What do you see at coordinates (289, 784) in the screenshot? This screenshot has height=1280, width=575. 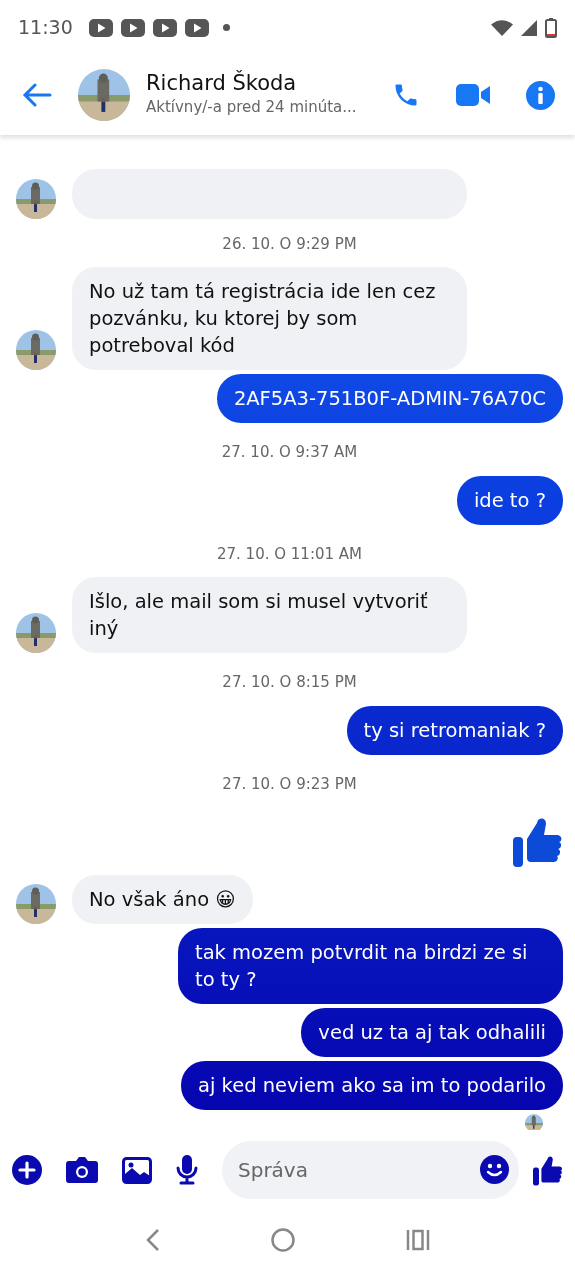 I see `timestamp: 27. 10. O 9:23 PM` at bounding box center [289, 784].